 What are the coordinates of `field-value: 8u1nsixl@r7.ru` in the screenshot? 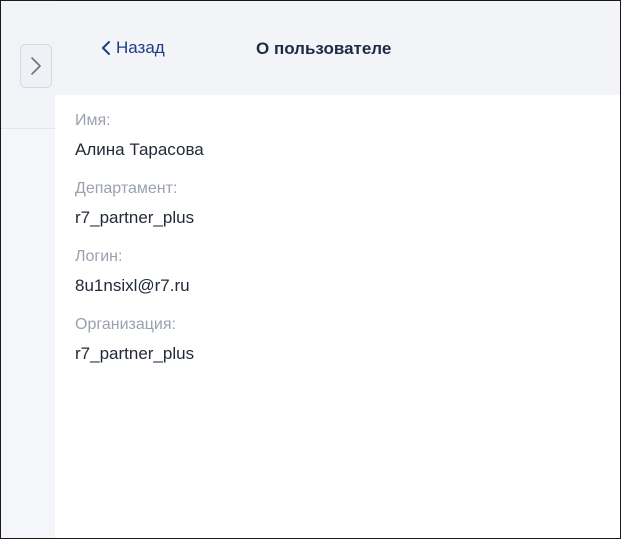 It's located at (132, 285).